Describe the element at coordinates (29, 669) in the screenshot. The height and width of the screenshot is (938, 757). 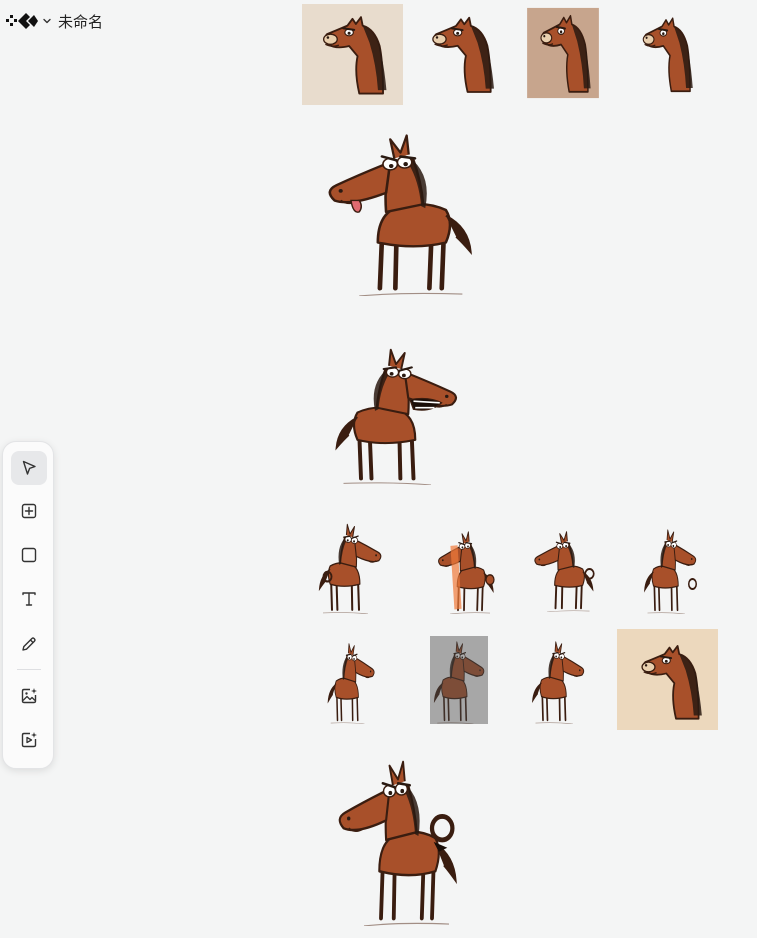
I see `toolbar-divider` at that location.